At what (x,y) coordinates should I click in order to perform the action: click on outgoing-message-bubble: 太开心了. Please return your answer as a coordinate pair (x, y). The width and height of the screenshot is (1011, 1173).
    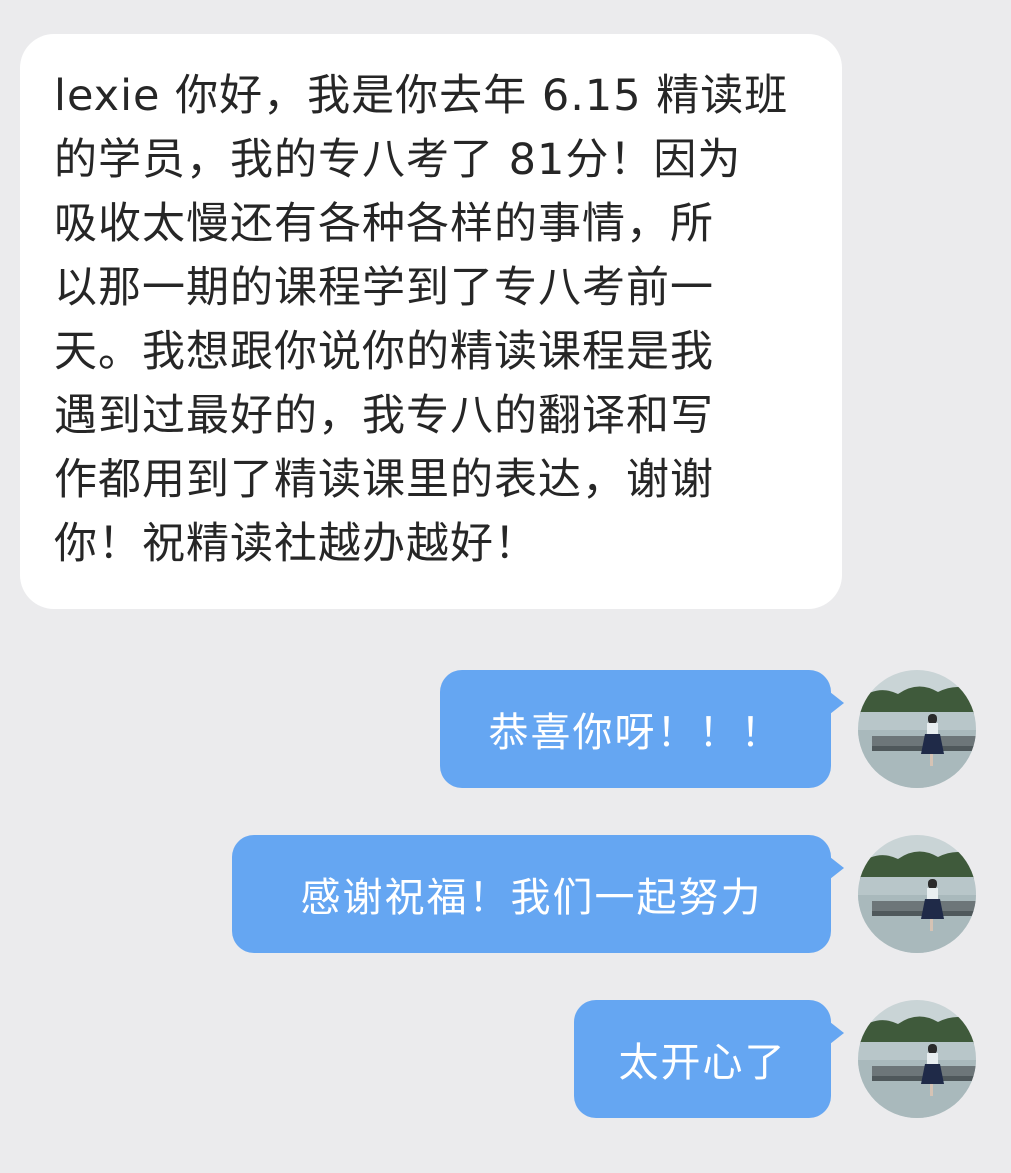
    Looking at the image, I should click on (709, 1059).